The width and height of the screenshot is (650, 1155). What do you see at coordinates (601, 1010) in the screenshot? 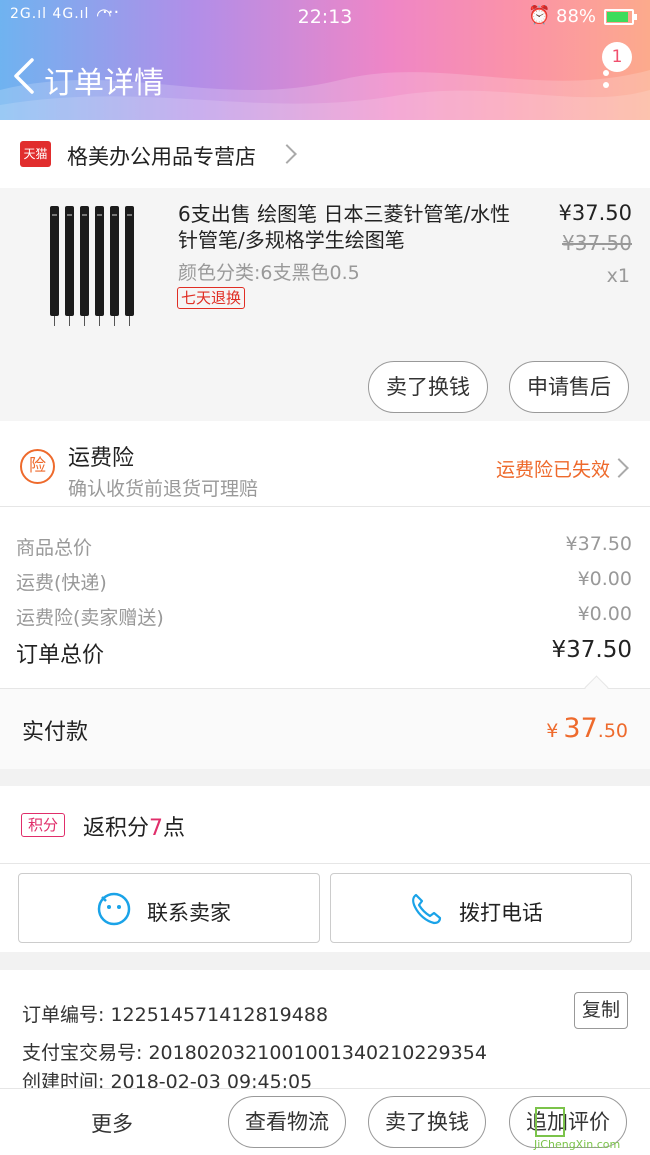
I see `copy-button: 复制` at bounding box center [601, 1010].